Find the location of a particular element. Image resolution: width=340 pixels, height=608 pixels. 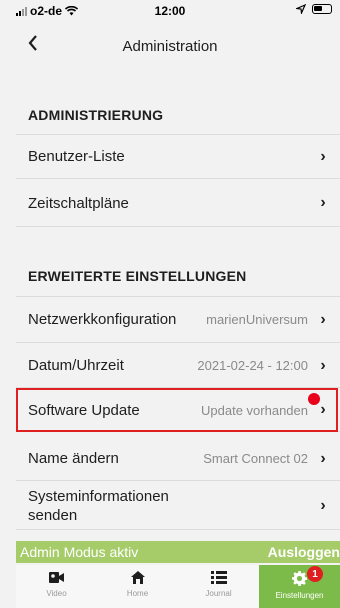

row-label: Netzwerkkonfiguration is located at coordinates (102, 319).